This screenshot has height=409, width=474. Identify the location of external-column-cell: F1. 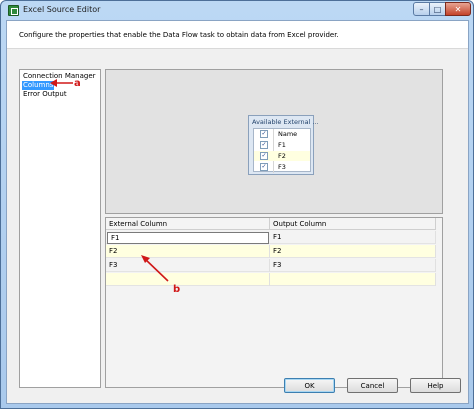
(188, 238).